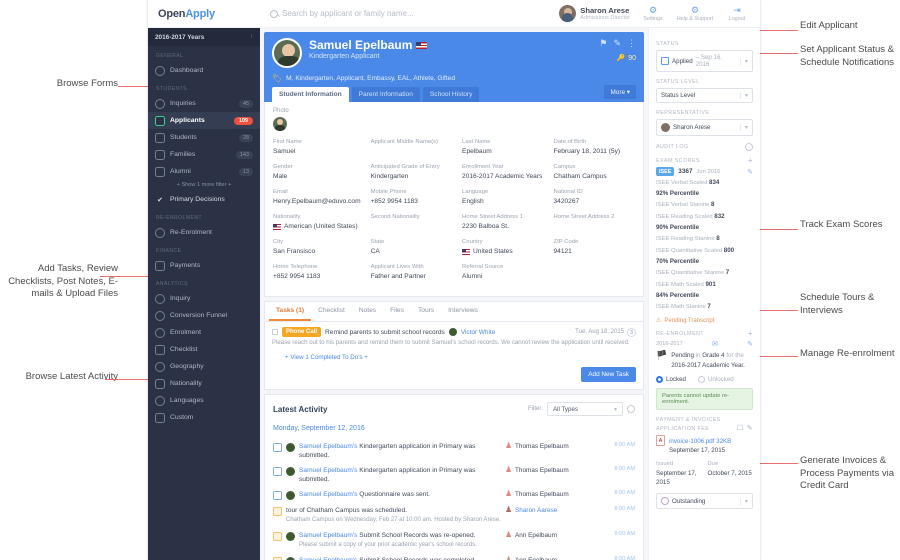 The width and height of the screenshot is (900, 560). What do you see at coordinates (631, 409) in the screenshot?
I see `activity-settings-icon` at bounding box center [631, 409].